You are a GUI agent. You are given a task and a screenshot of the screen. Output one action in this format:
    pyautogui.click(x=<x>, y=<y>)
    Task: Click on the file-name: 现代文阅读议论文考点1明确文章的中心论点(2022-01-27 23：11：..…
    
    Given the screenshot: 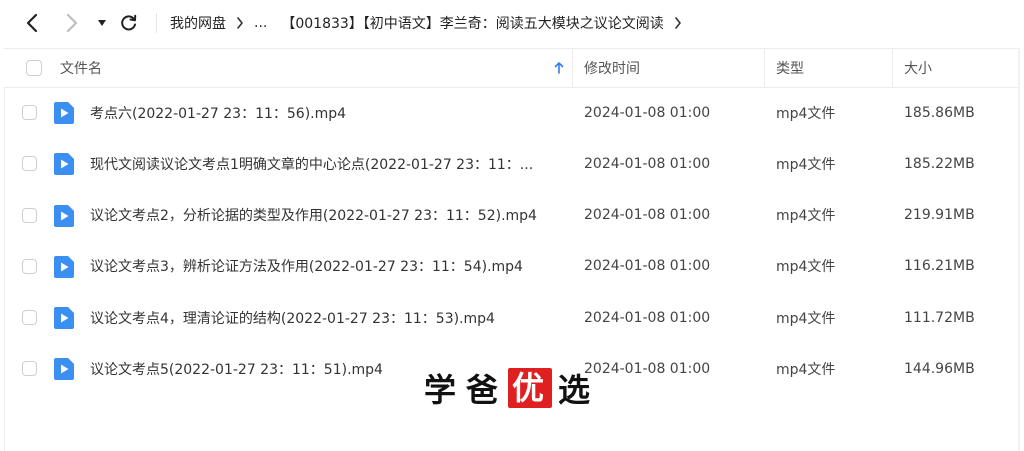 What is the action you would take?
    pyautogui.click(x=326, y=163)
    